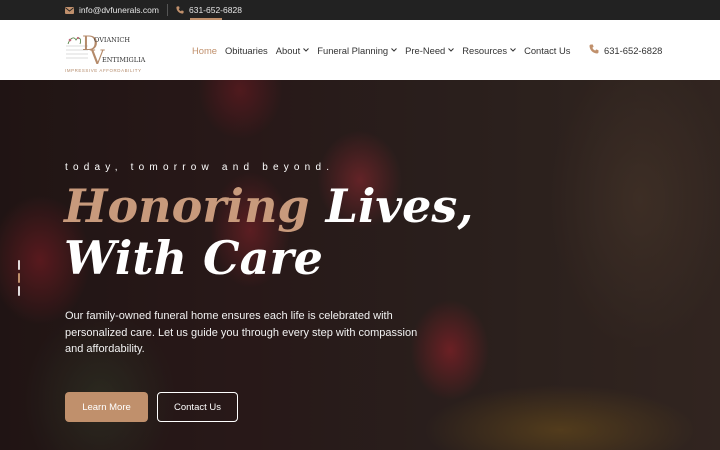  I want to click on nav-item-label: Contact Us, so click(547, 50).